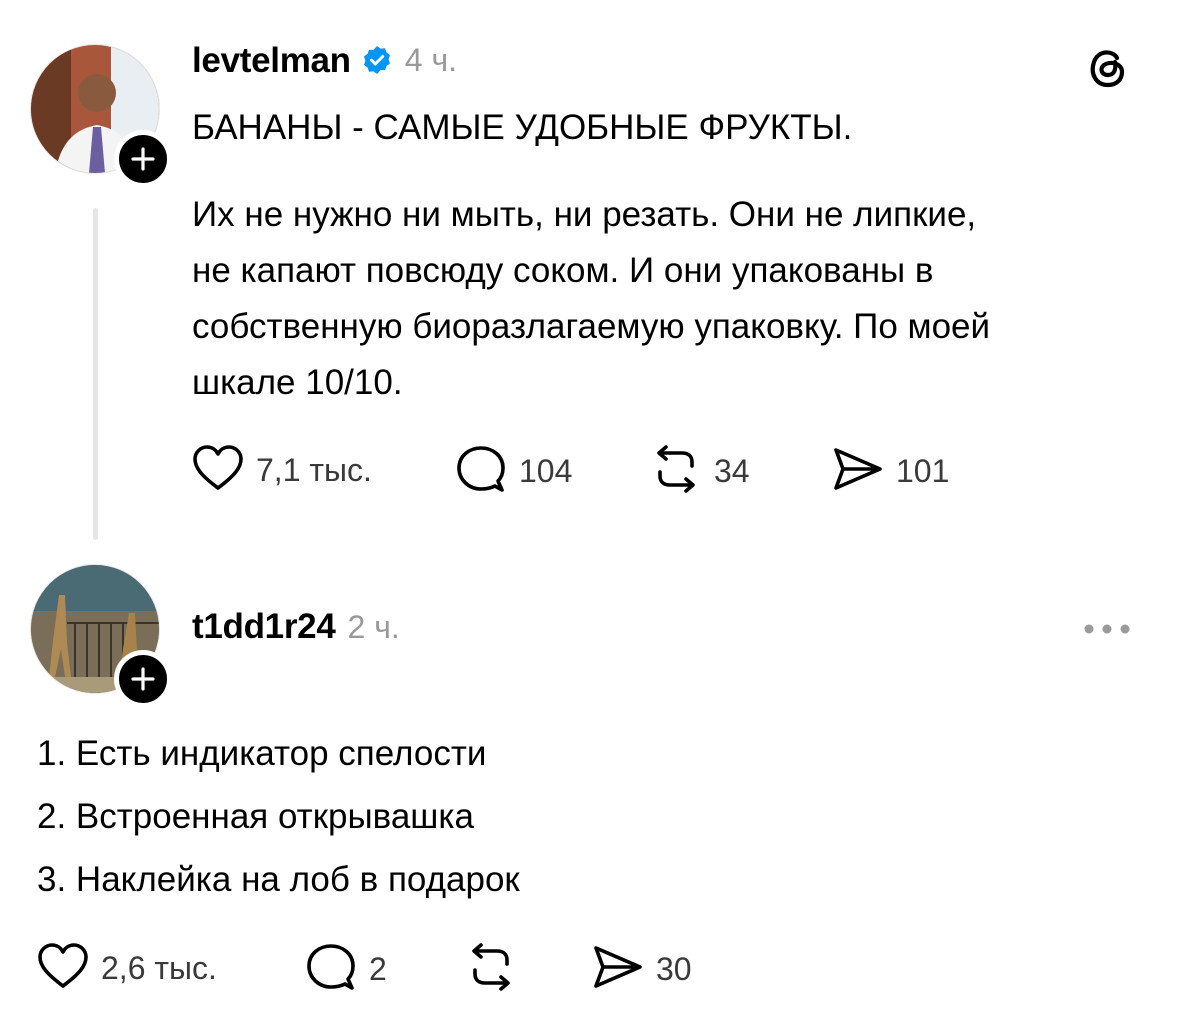  What do you see at coordinates (264, 627) in the screenshot?
I see `reply-username: t1dd1r24` at bounding box center [264, 627].